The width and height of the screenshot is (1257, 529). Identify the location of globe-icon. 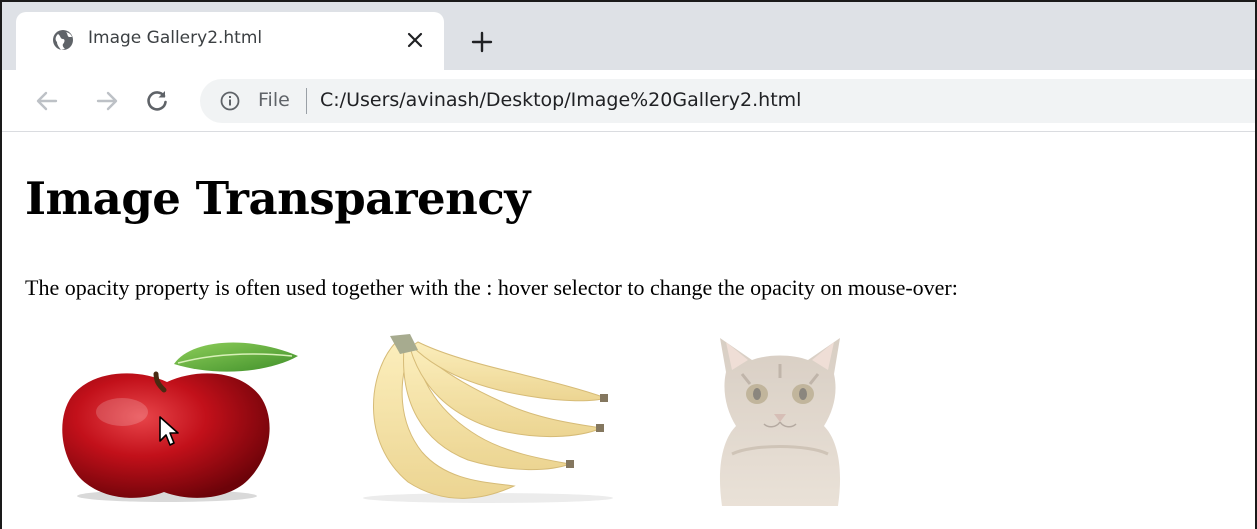
(63, 40).